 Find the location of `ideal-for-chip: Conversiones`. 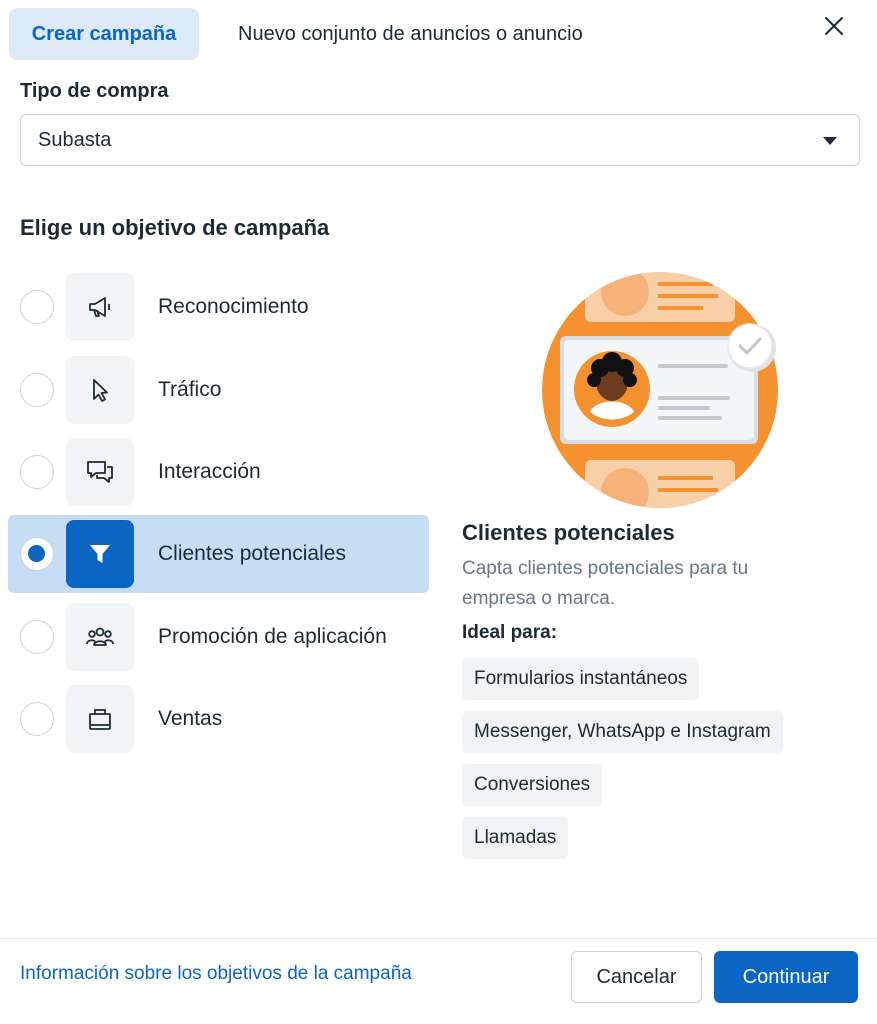

ideal-for-chip: Conversiones is located at coordinates (532, 785).